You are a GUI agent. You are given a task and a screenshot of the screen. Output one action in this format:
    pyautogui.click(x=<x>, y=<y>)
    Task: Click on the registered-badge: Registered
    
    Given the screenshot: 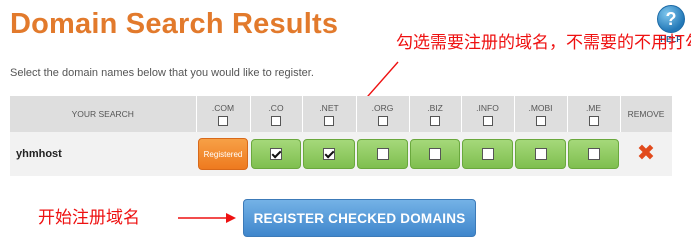 What is the action you would take?
    pyautogui.click(x=223, y=154)
    